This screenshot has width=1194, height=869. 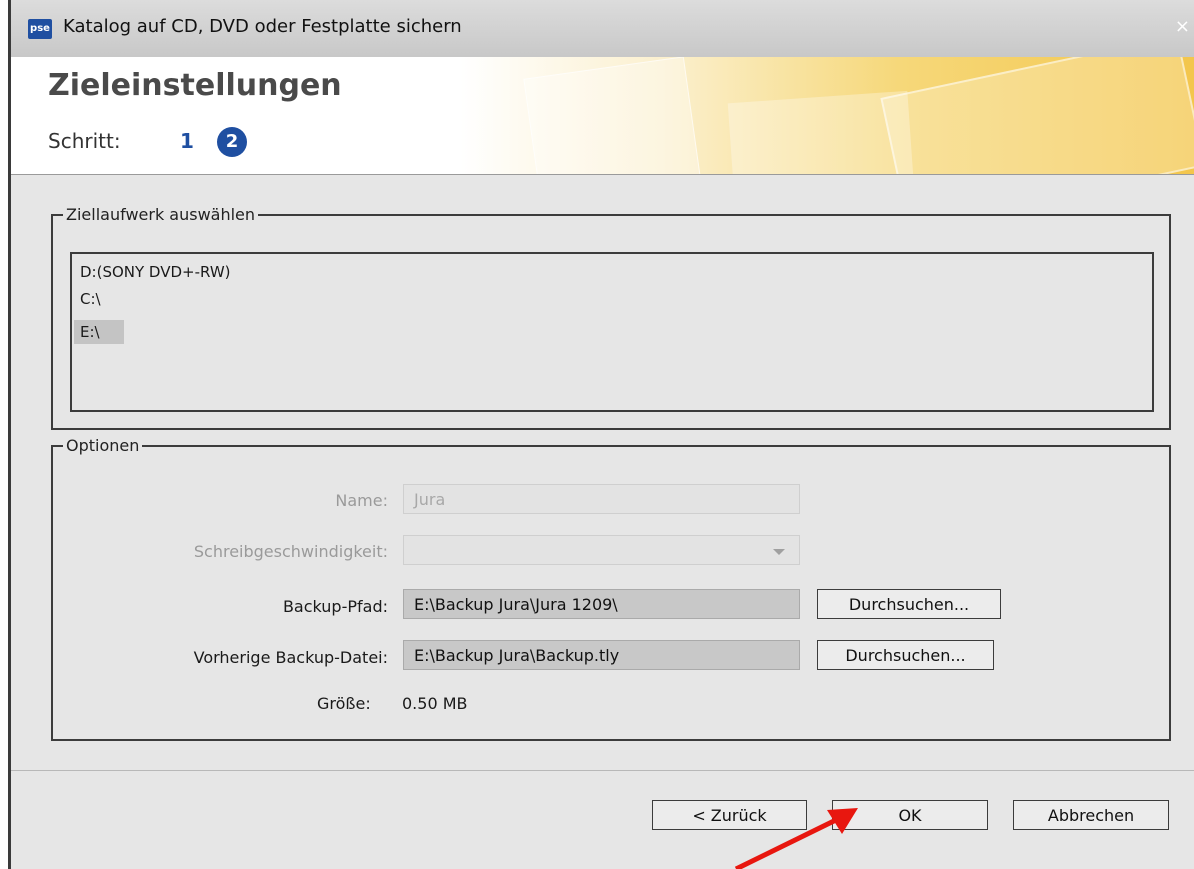 I want to click on drive-item-d: D:(SONY DVD+-RW), so click(x=152, y=272).